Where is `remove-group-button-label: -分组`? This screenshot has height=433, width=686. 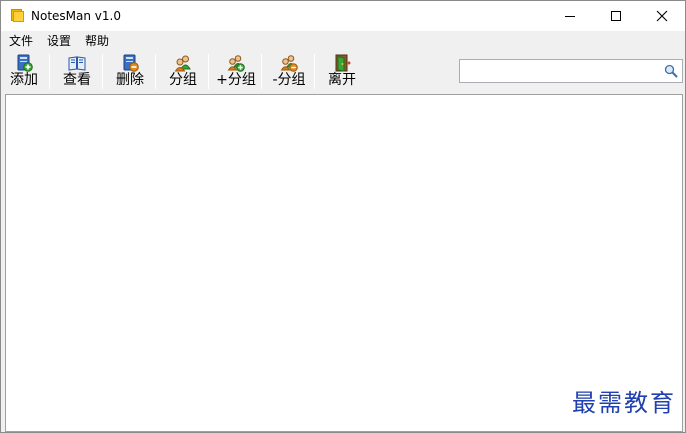 remove-group-button-label: -分组 is located at coordinates (289, 80).